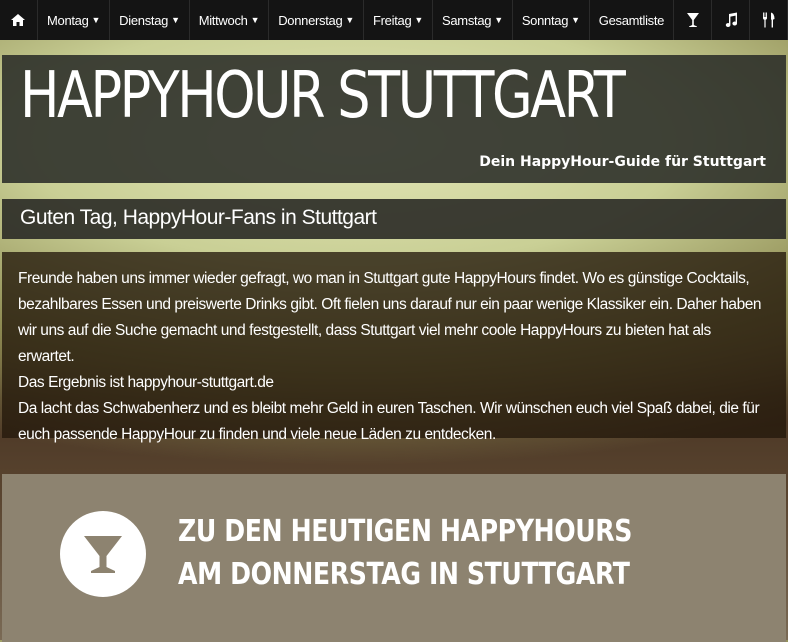 This screenshot has height=642, width=788. I want to click on nav-item-gesamtliste: Gesamtliste, so click(632, 20).